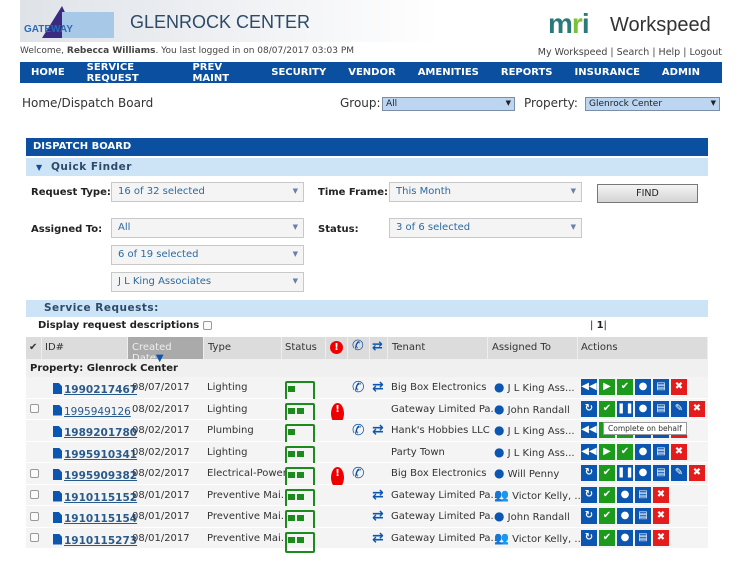  Describe the element at coordinates (129, 73) in the screenshot. I see `nav-service-request: SERVICE REQUEST` at that location.